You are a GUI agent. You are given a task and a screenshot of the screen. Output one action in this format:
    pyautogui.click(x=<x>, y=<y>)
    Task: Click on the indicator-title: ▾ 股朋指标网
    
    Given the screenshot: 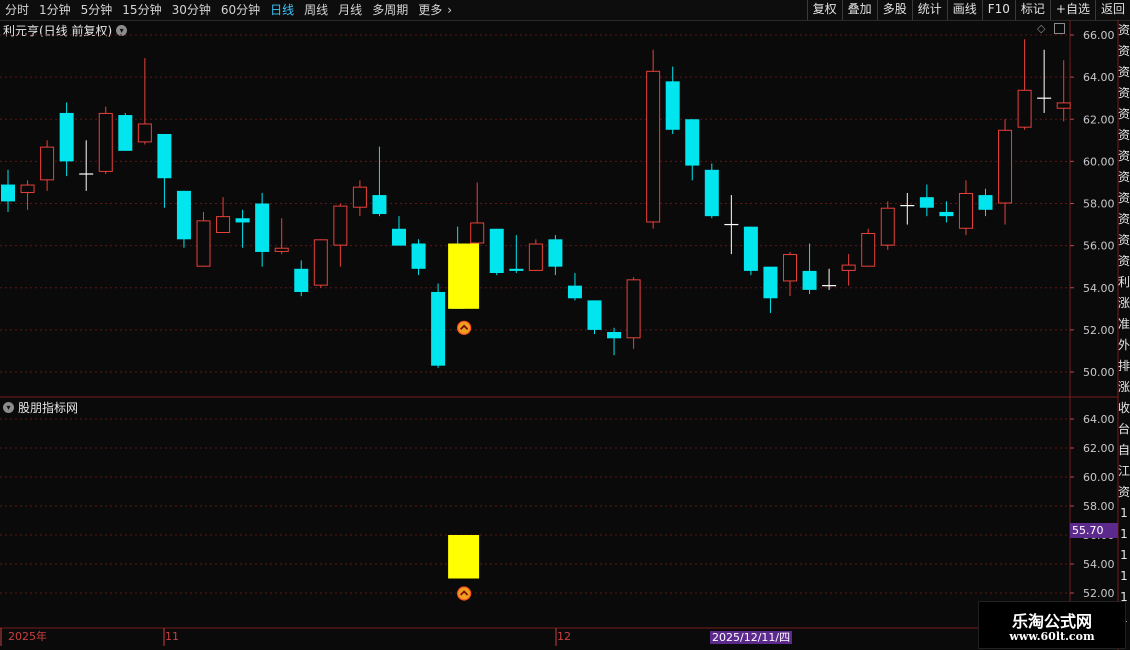 What is the action you would take?
    pyautogui.click(x=40, y=407)
    